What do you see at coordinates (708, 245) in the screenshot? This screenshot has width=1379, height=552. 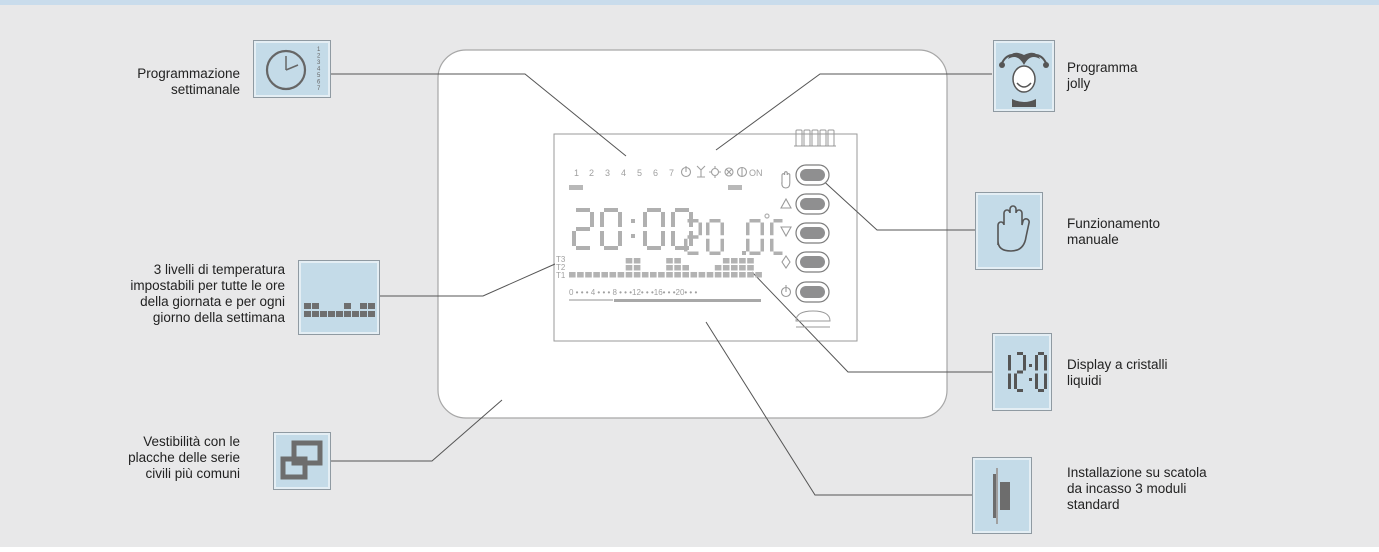 I see `temp-digit-2-seg-e` at bounding box center [708, 245].